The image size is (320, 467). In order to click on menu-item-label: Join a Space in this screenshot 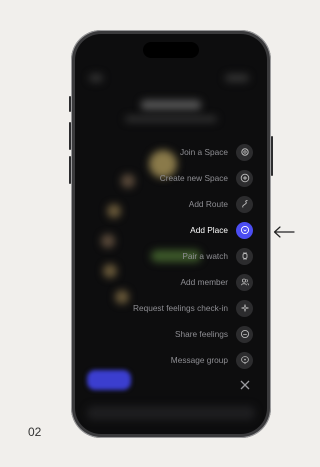, I will do `click(204, 152)`.